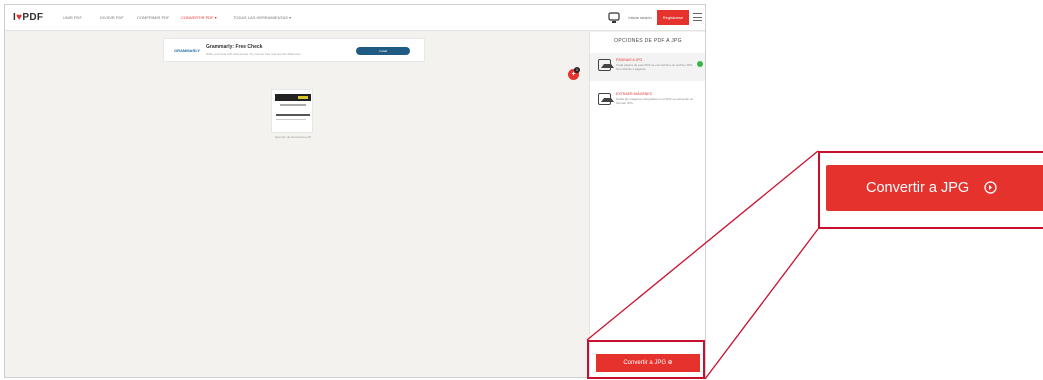 This screenshot has height=380, width=1043. I want to click on nav-item-compress: COMPRIMIR PDF, so click(153, 17).